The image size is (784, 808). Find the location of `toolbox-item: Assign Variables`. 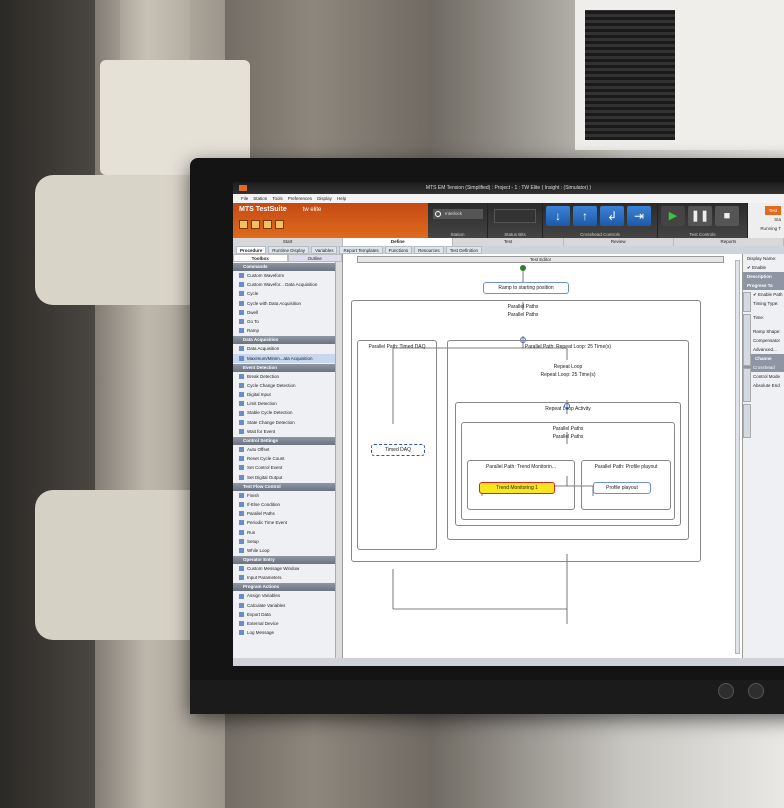

toolbox-item: Assign Variables is located at coordinates (287, 595).